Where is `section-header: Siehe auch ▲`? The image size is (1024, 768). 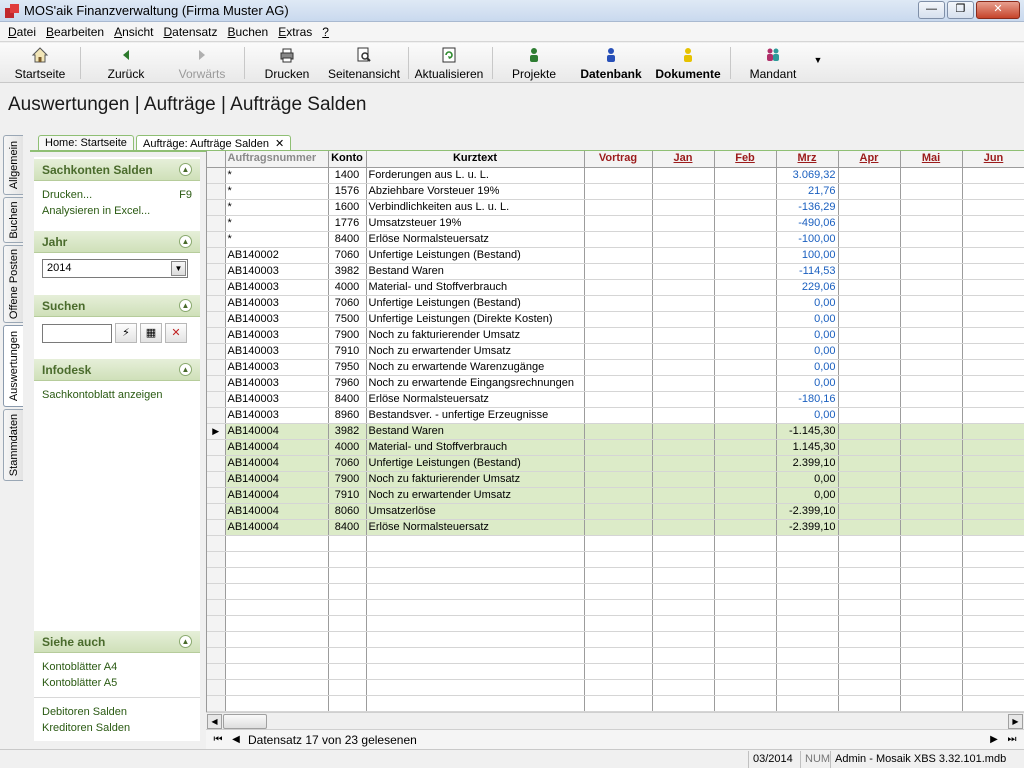
section-header: Siehe auch ▲ is located at coordinates (117, 642).